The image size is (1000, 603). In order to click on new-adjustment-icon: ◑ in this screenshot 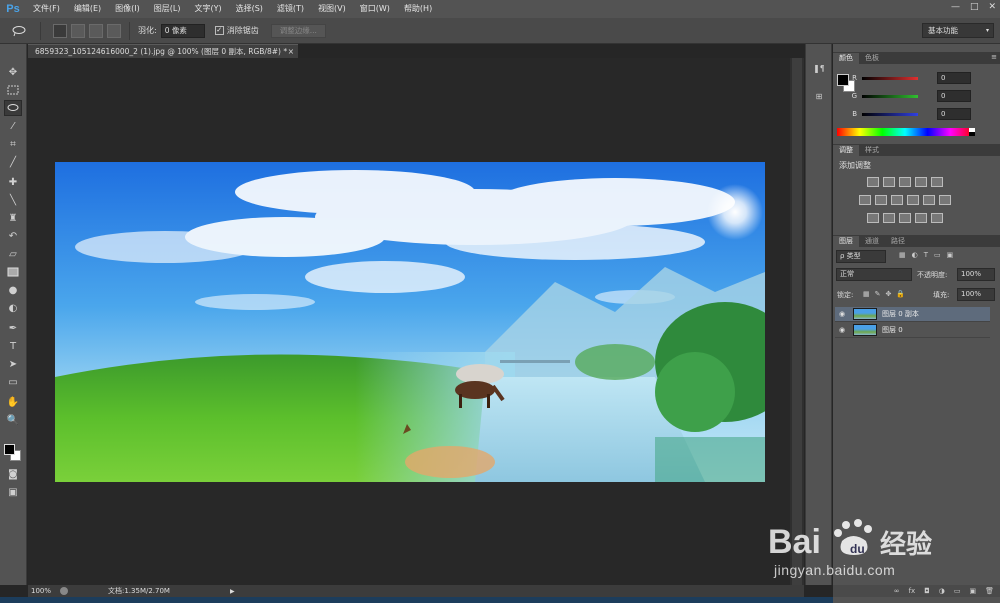, I will do `click(942, 591)`.